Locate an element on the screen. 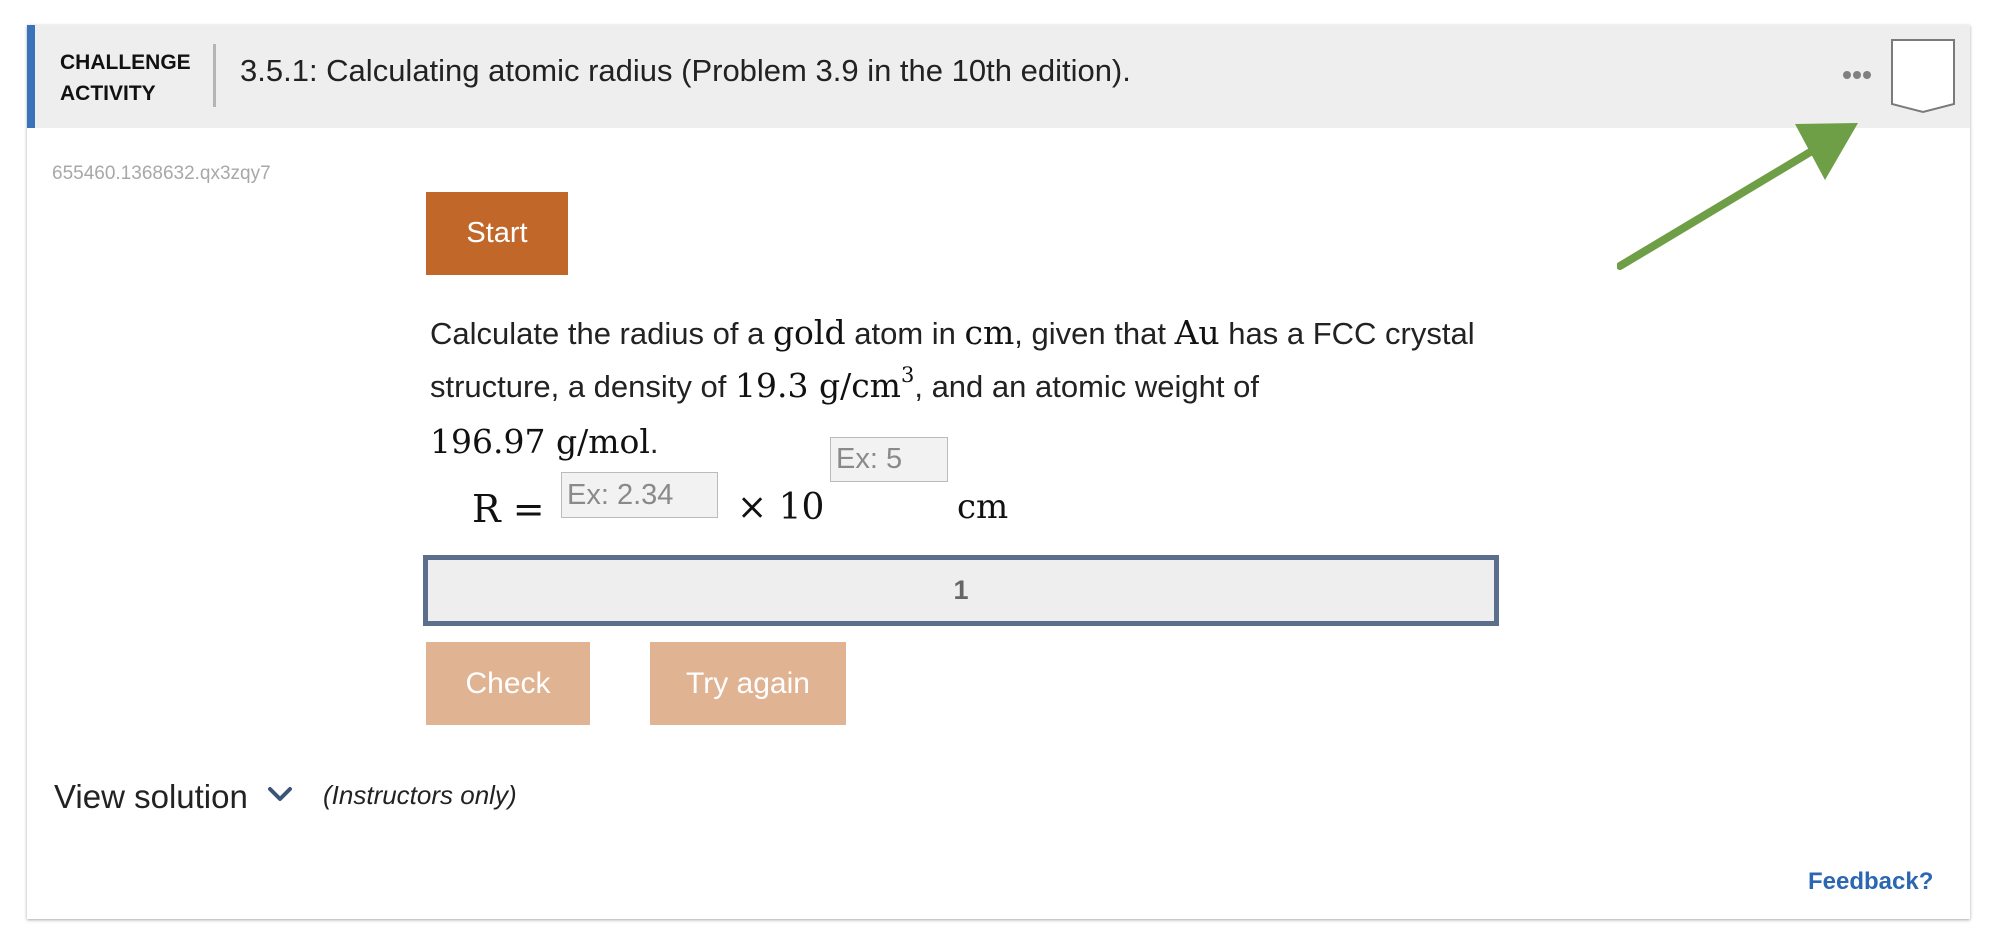 This screenshot has width=1998, height=942. math-density-exponent: 3 is located at coordinates (907, 375).